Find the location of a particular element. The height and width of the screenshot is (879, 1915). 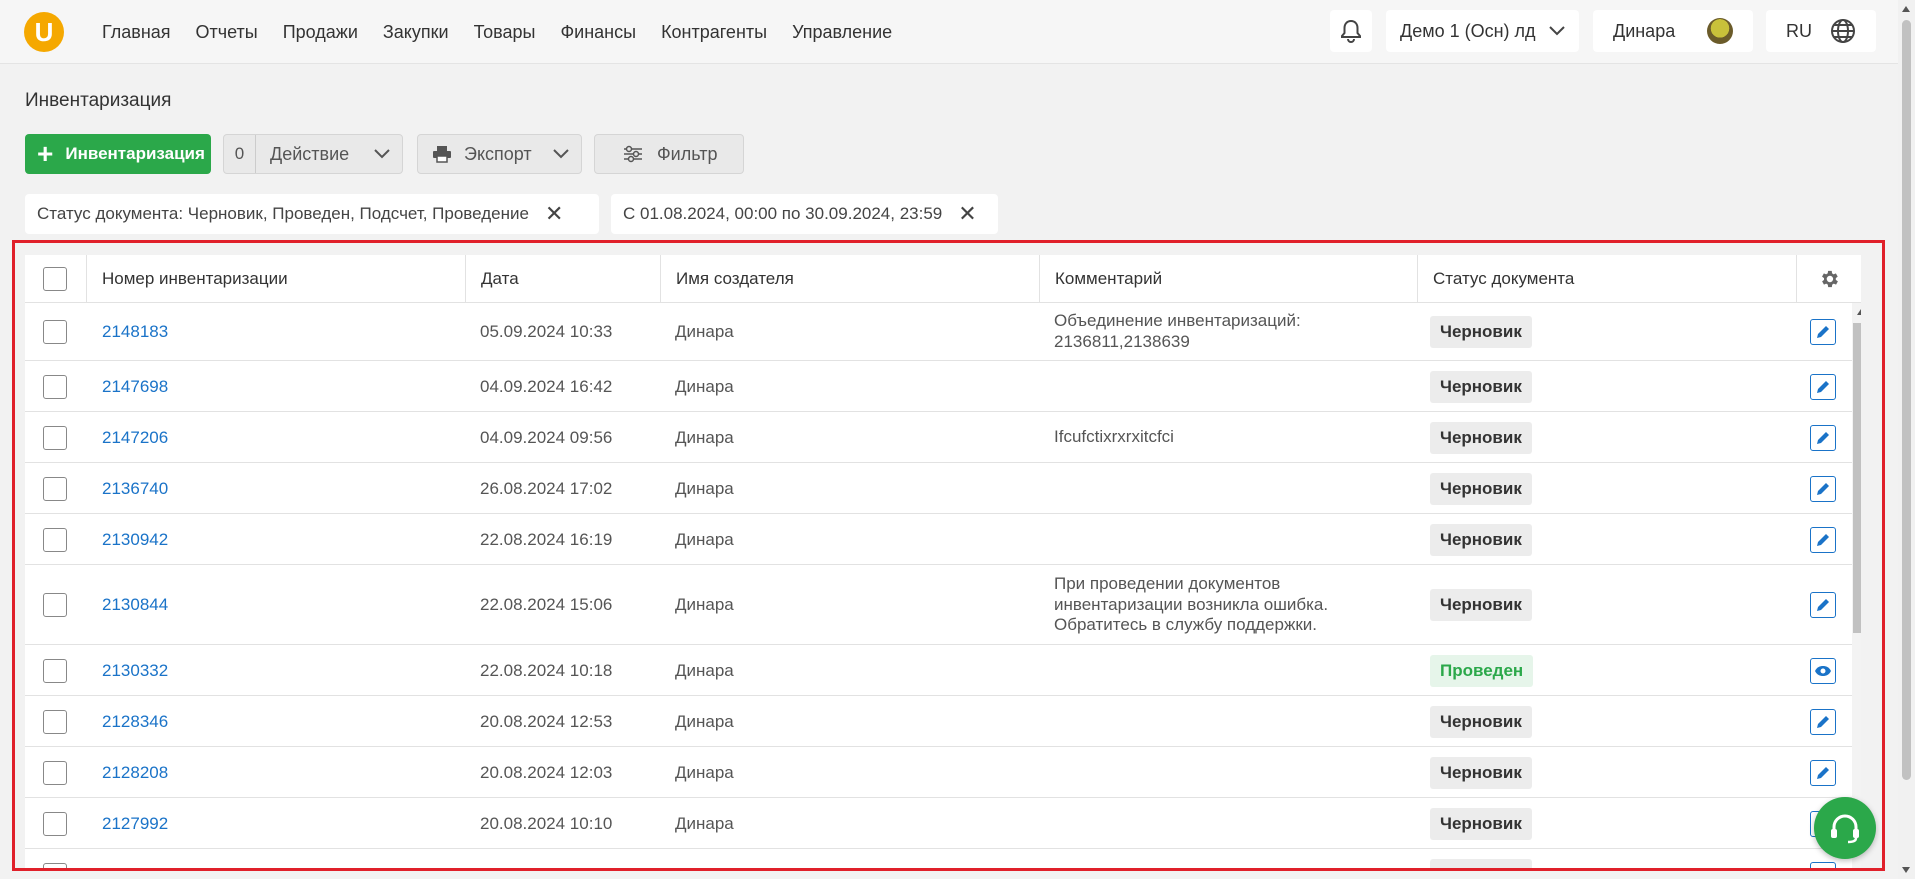

nav-item-purchases: Закупки is located at coordinates (416, 32).